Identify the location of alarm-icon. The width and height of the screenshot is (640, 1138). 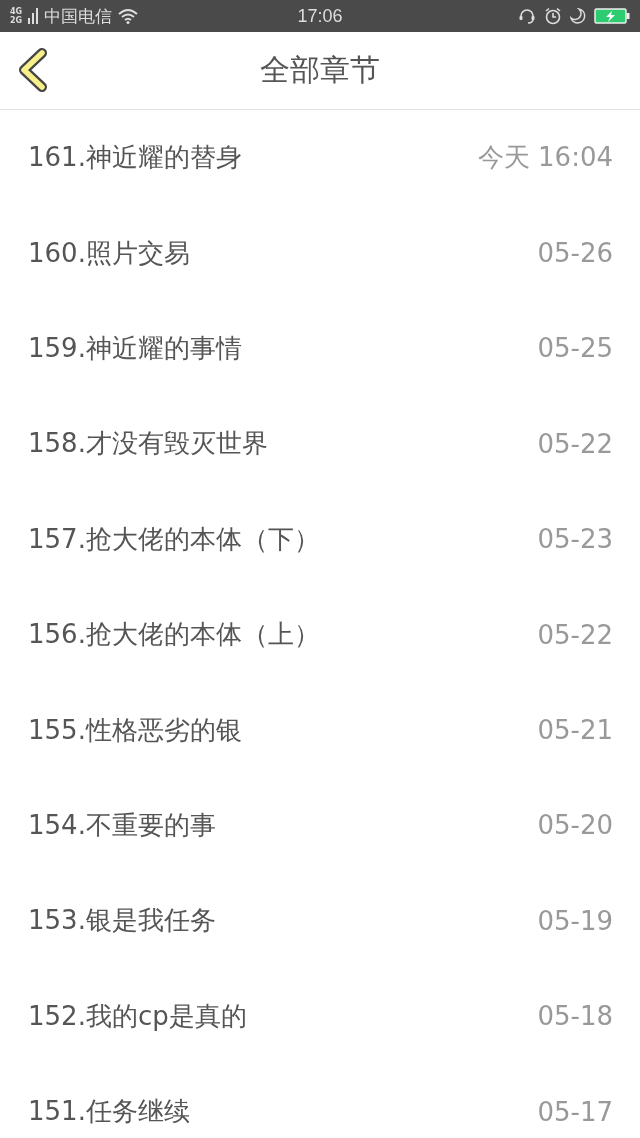
(553, 16).